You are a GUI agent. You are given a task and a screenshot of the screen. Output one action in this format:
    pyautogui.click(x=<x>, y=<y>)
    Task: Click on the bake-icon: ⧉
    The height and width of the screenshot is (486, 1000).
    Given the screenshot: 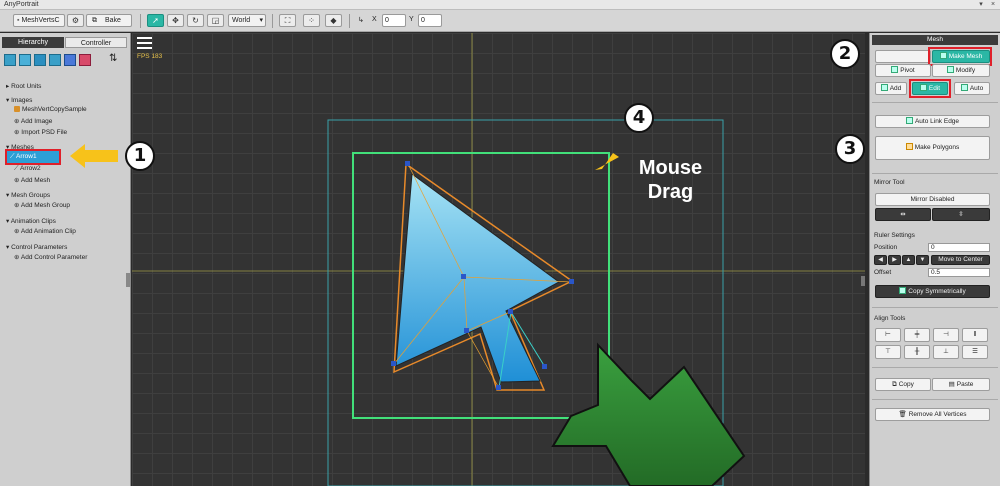 What is the action you would take?
    pyautogui.click(x=94, y=20)
    